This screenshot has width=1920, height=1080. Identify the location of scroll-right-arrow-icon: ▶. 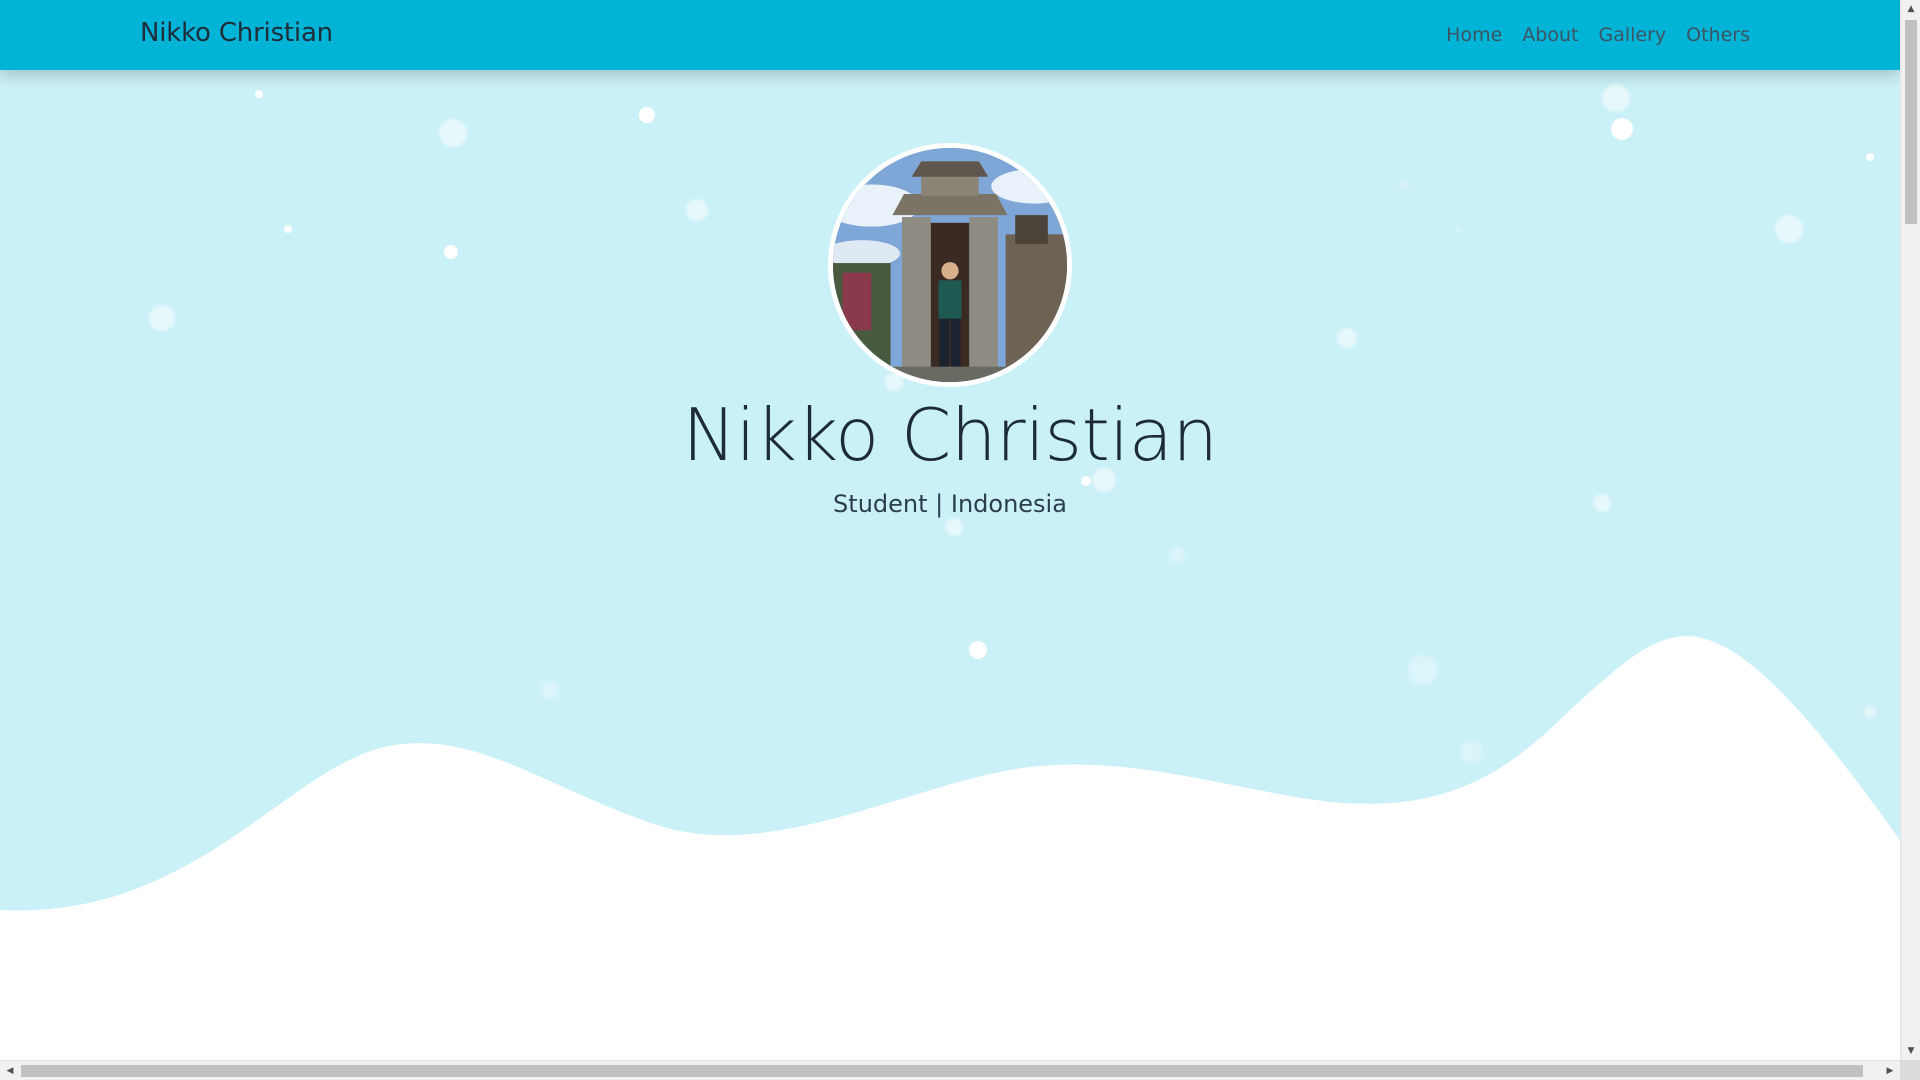
(1890, 1070).